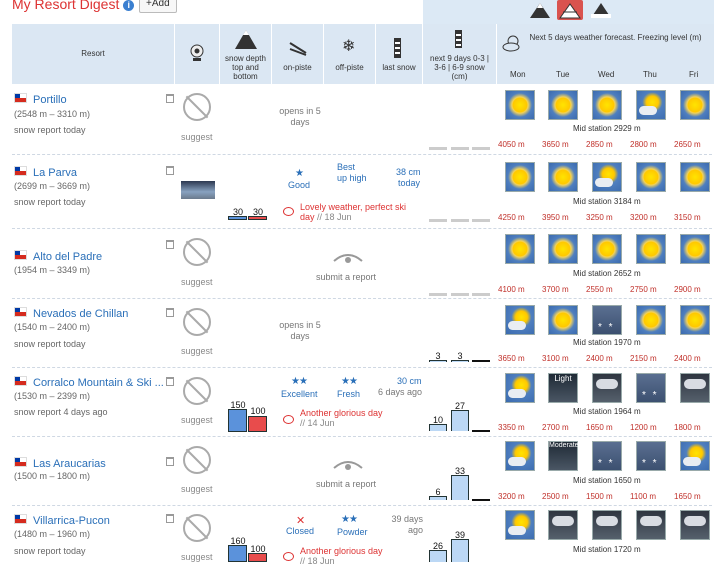 This screenshot has height=566, width=714. Describe the element at coordinates (687, 289) in the screenshot. I see `freezing-level: 2900 m` at that location.